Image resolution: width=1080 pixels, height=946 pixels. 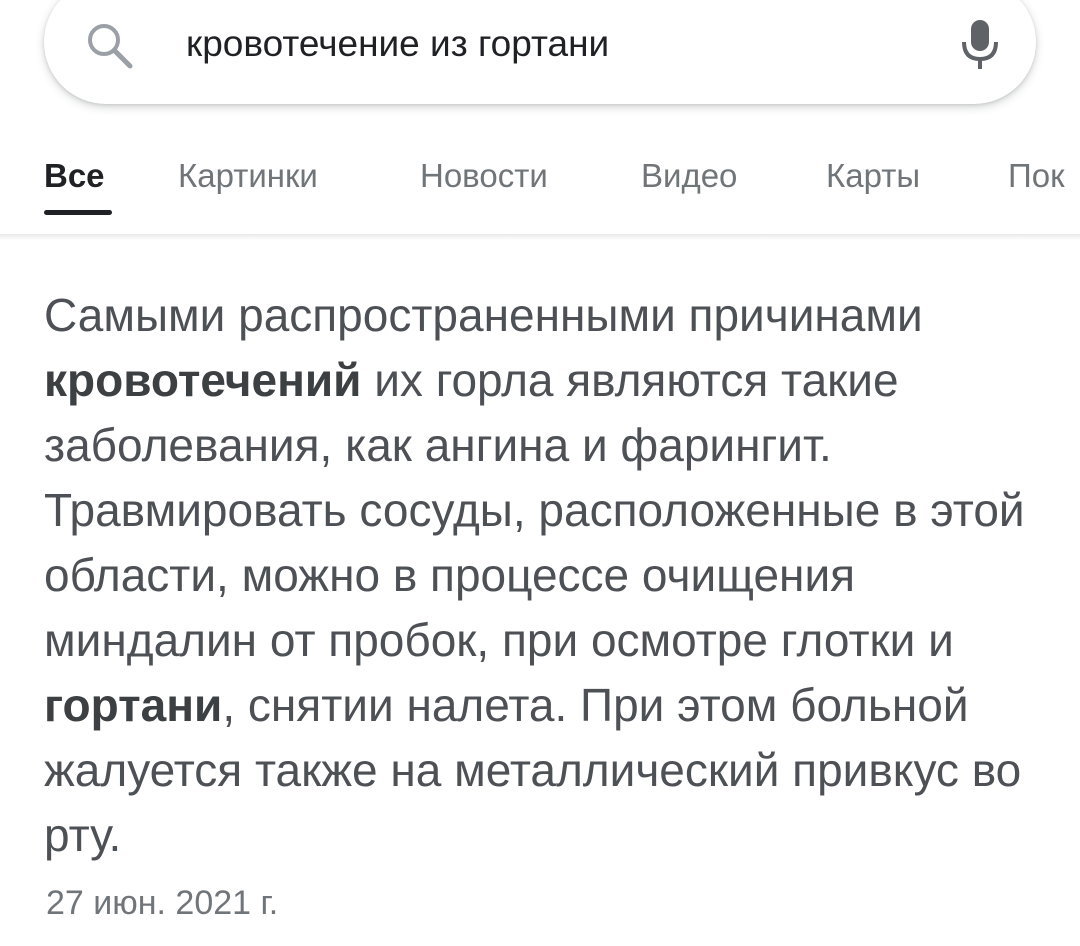 I want to click on tab-news: Новости, so click(x=484, y=176).